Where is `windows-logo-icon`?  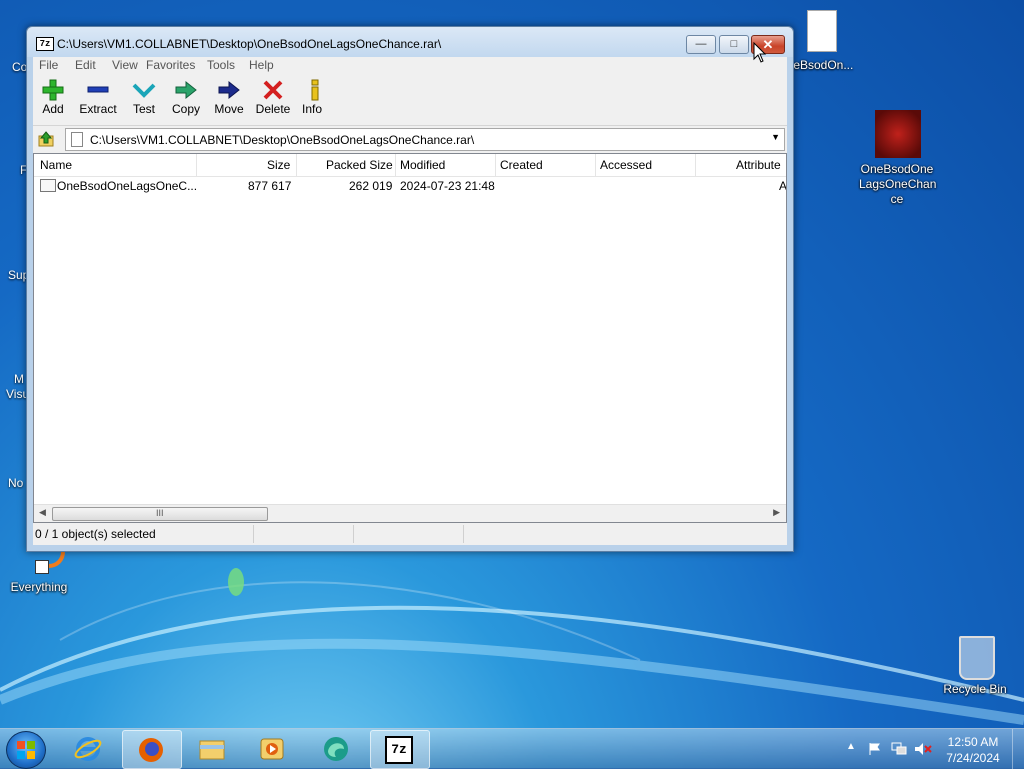
windows-logo-icon is located at coordinates (26, 750).